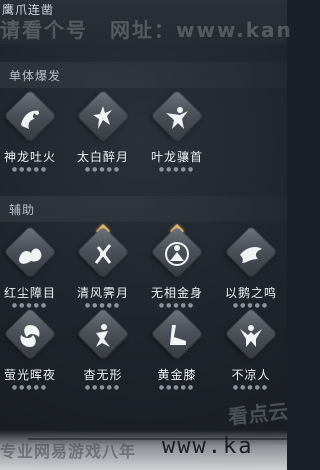 The height and width of the screenshot is (470, 320). I want to click on dust-blind-icon, so click(30, 254).